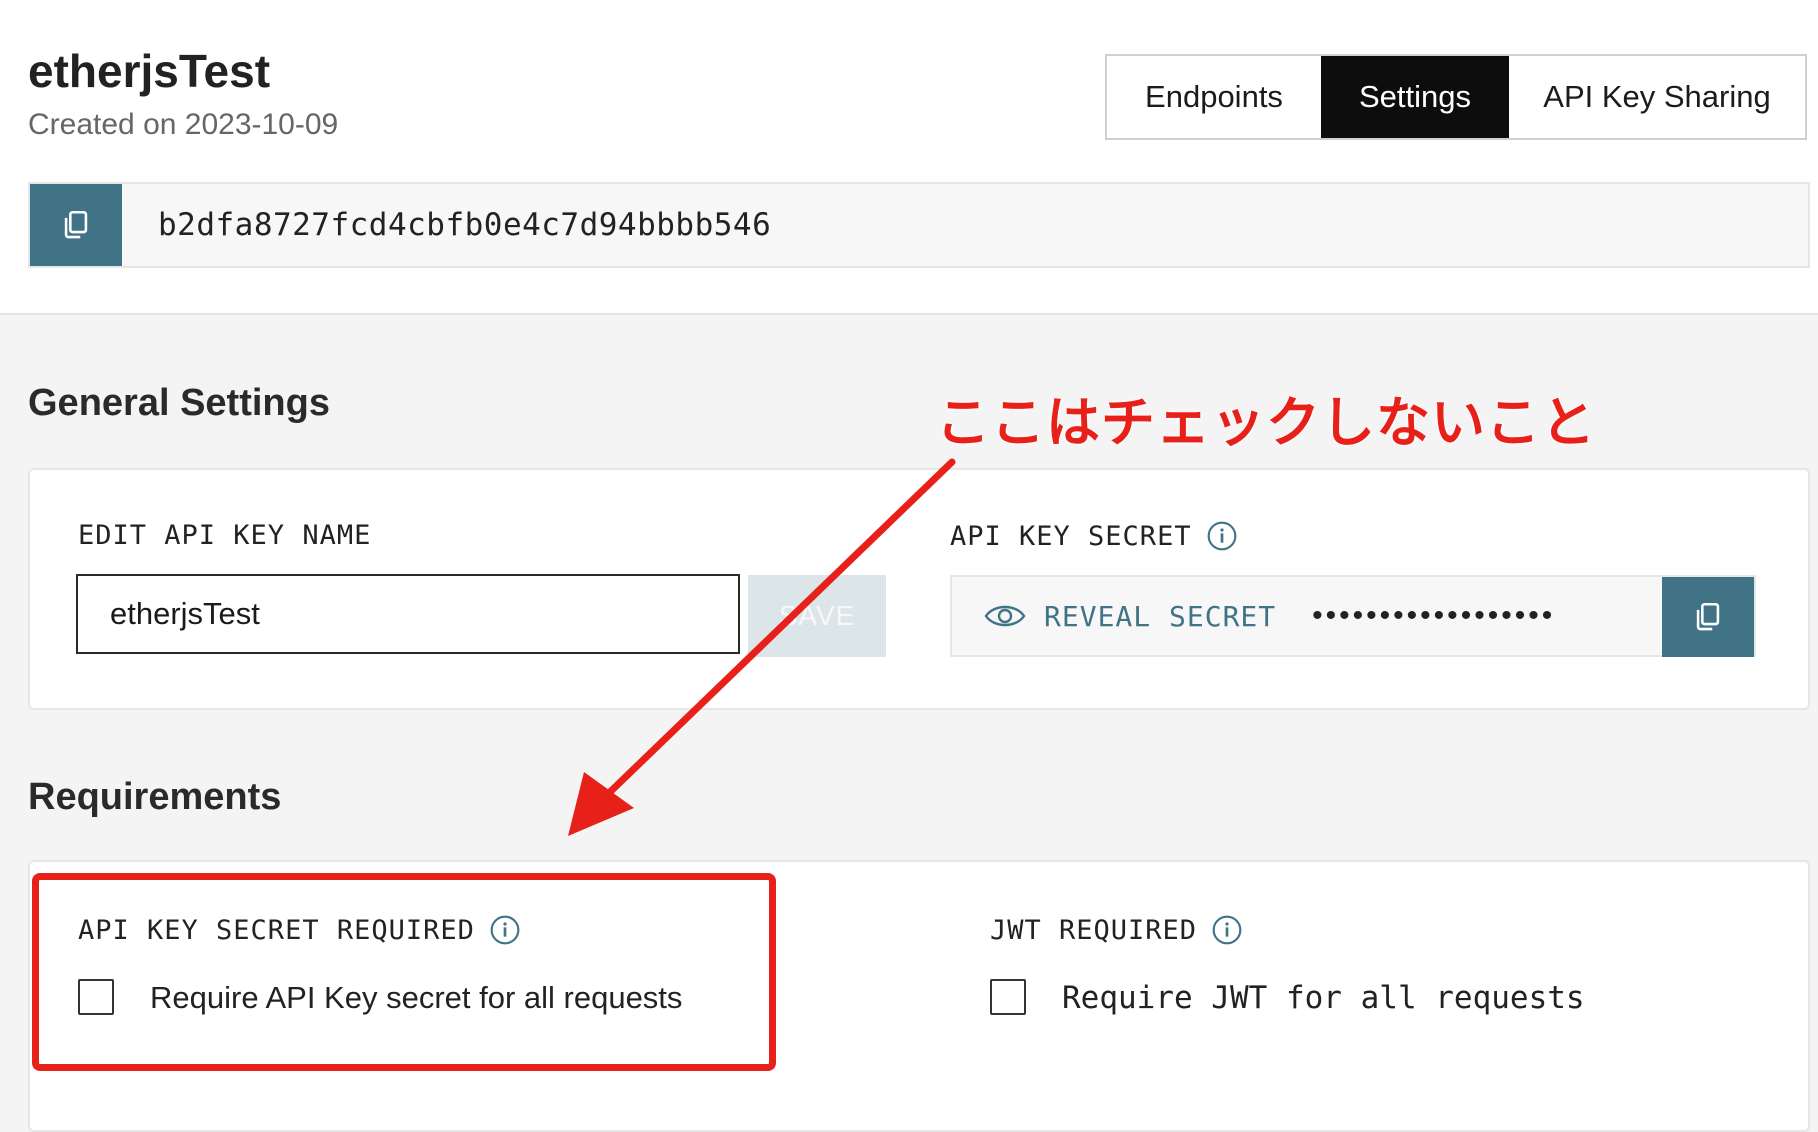  I want to click on api-key-value: b2dfa8727fcd4cbfb0e4c7d94bbbb546, so click(465, 225).